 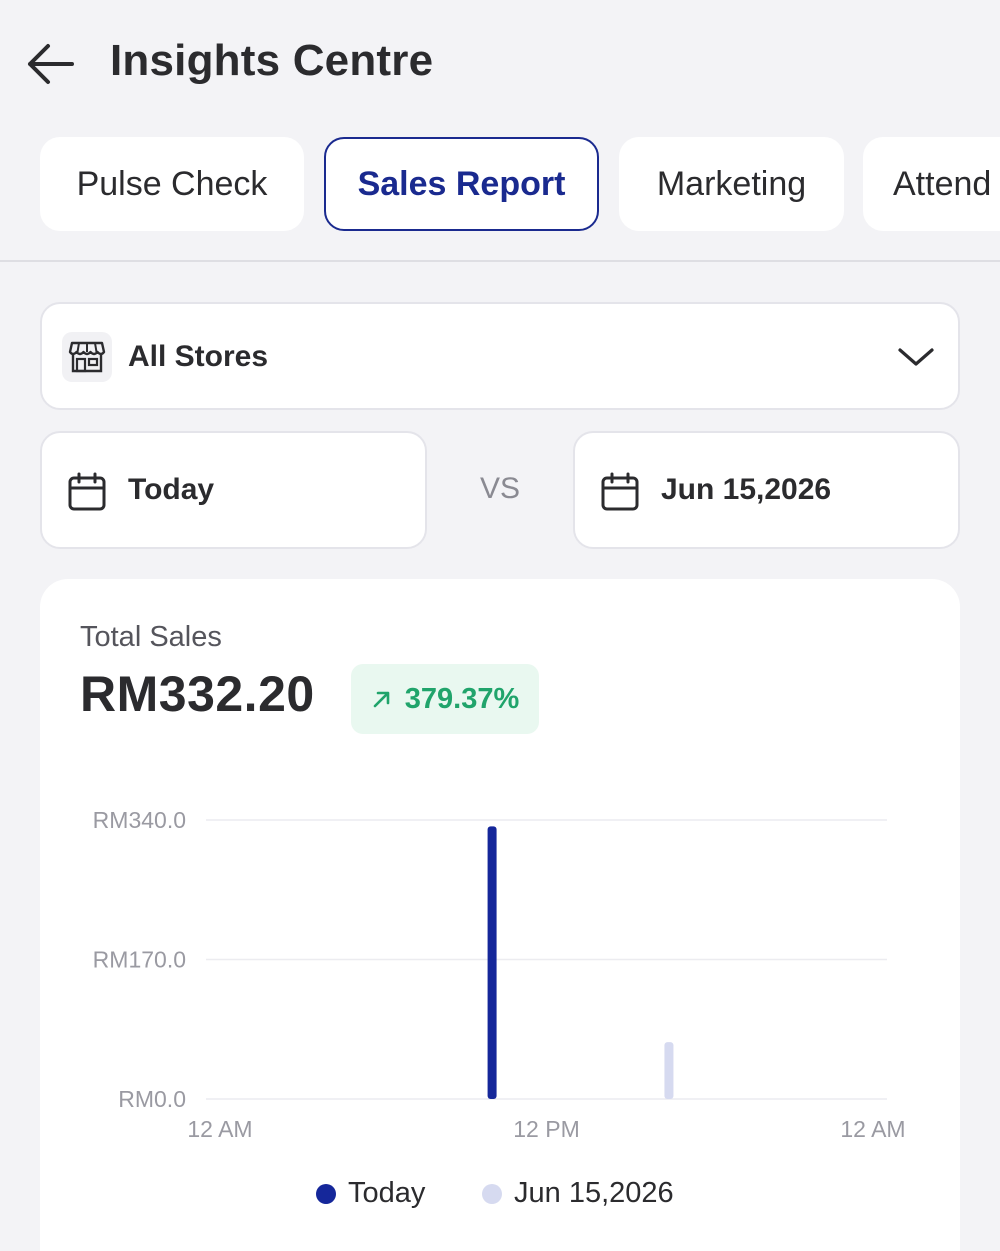 What do you see at coordinates (492, 962) in the screenshot?
I see `bar-today` at bounding box center [492, 962].